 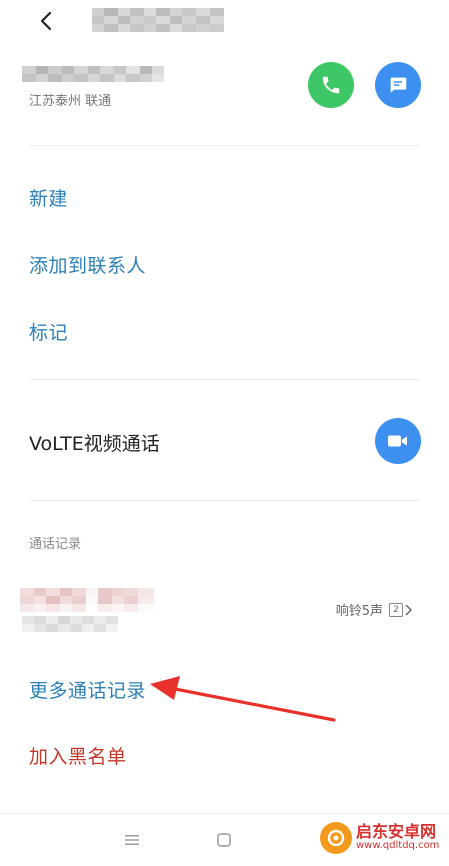 I want to click on video-call-button, so click(x=398, y=441).